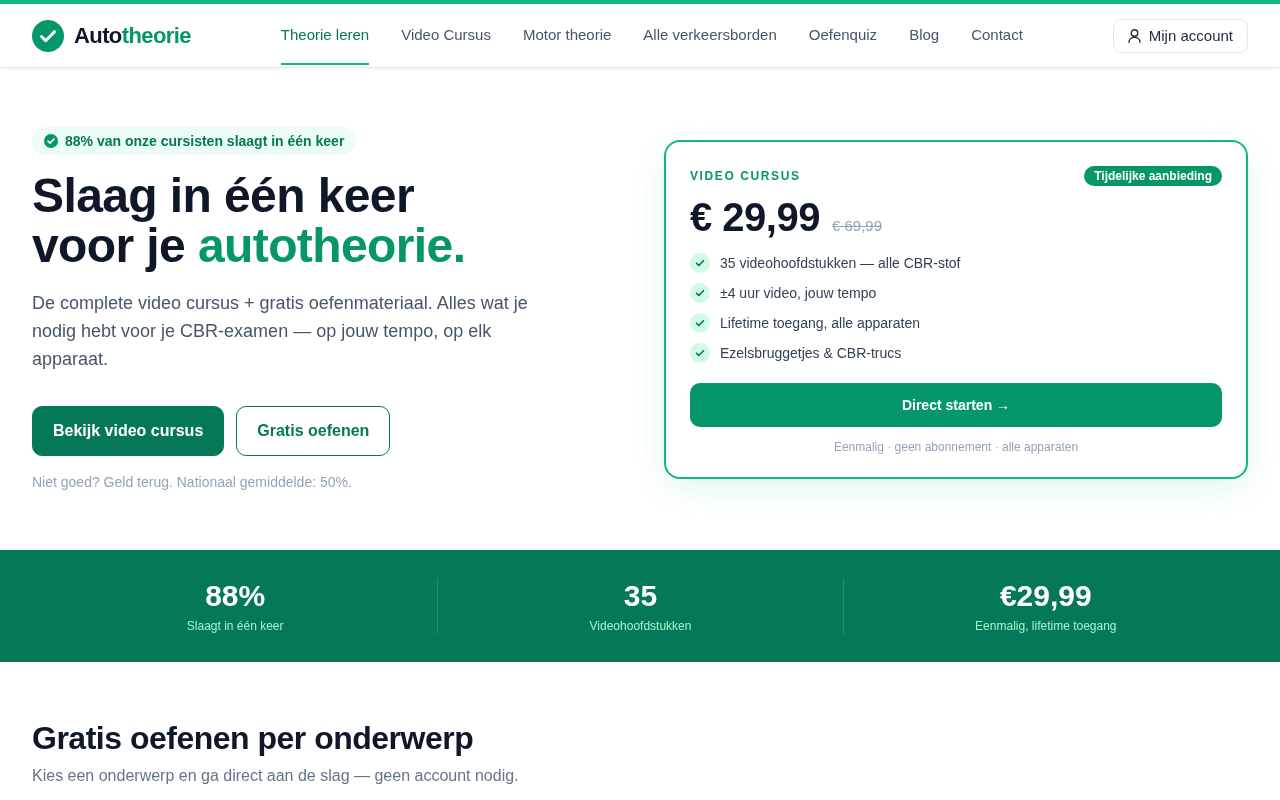  I want to click on feature-text: 35 videohoofdstukken — alle CBR-stof, so click(840, 263).